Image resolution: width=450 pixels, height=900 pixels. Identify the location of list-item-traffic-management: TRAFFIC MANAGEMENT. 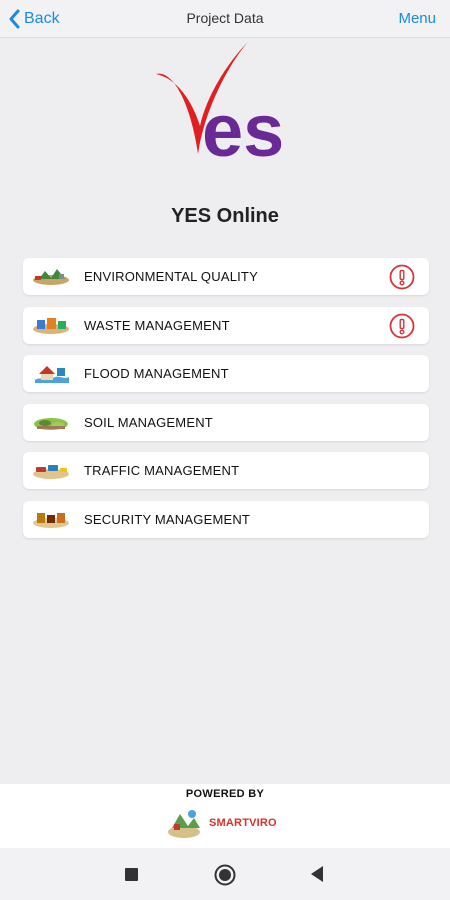
(226, 470).